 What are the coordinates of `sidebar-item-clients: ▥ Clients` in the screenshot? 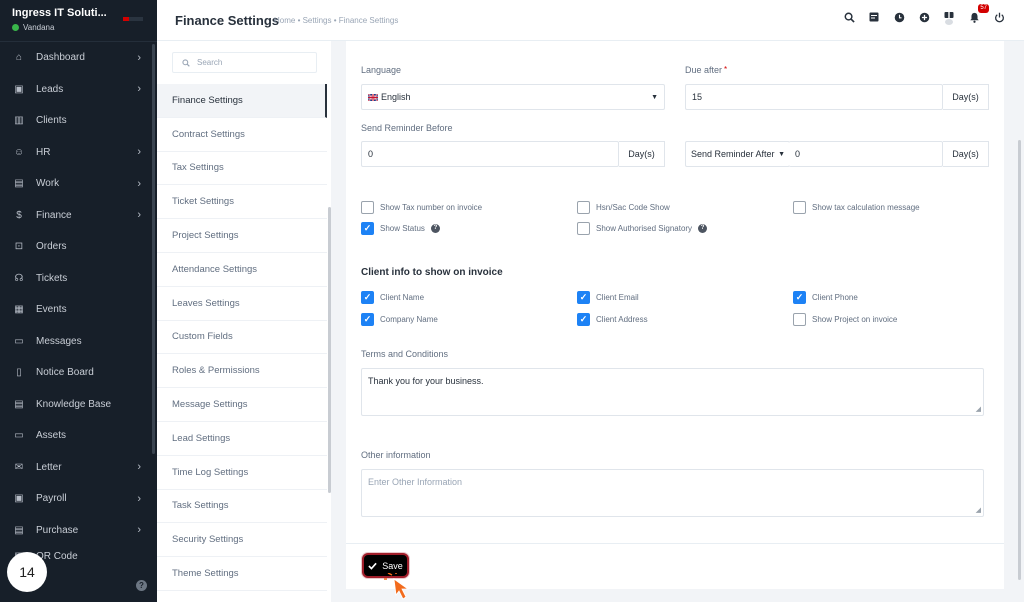 It's located at (78, 121).